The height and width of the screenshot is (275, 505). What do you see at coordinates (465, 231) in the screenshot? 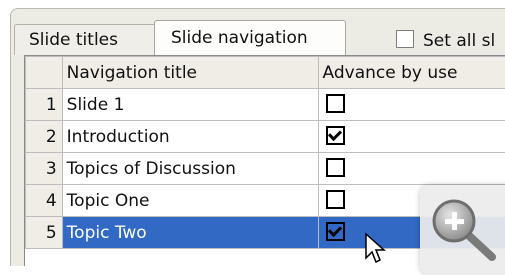
I see `magnifier-plus-icon` at bounding box center [465, 231].